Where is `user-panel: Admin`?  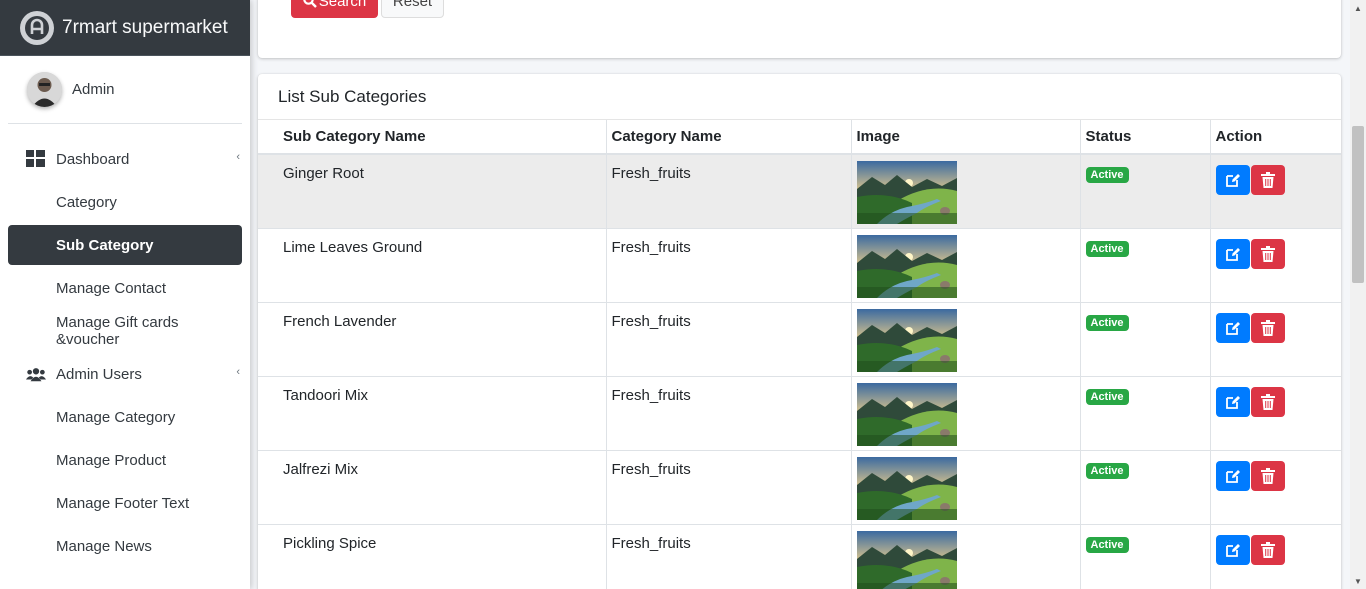
user-panel: Admin is located at coordinates (125, 90).